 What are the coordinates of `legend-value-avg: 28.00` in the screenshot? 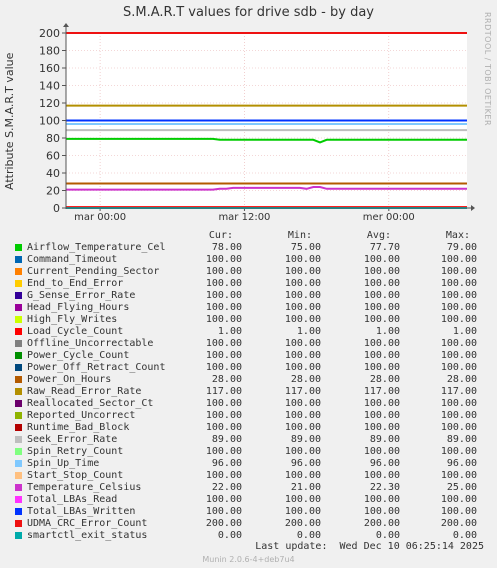 It's located at (384, 379).